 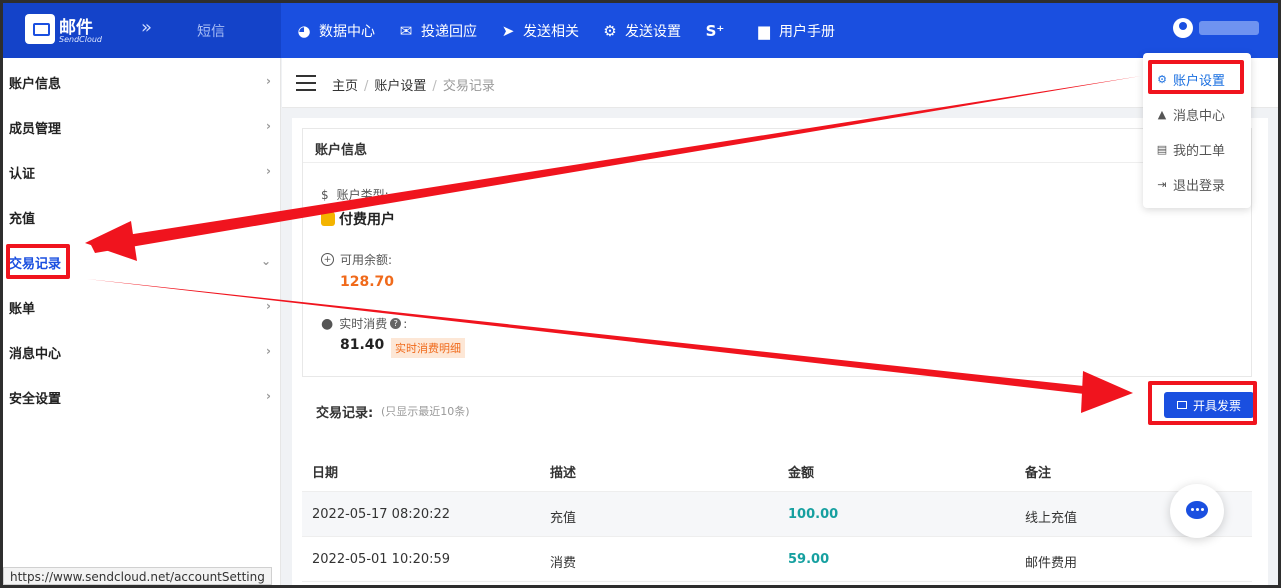 I want to click on arrow-to-invoice-head, so click(x=1107, y=392).